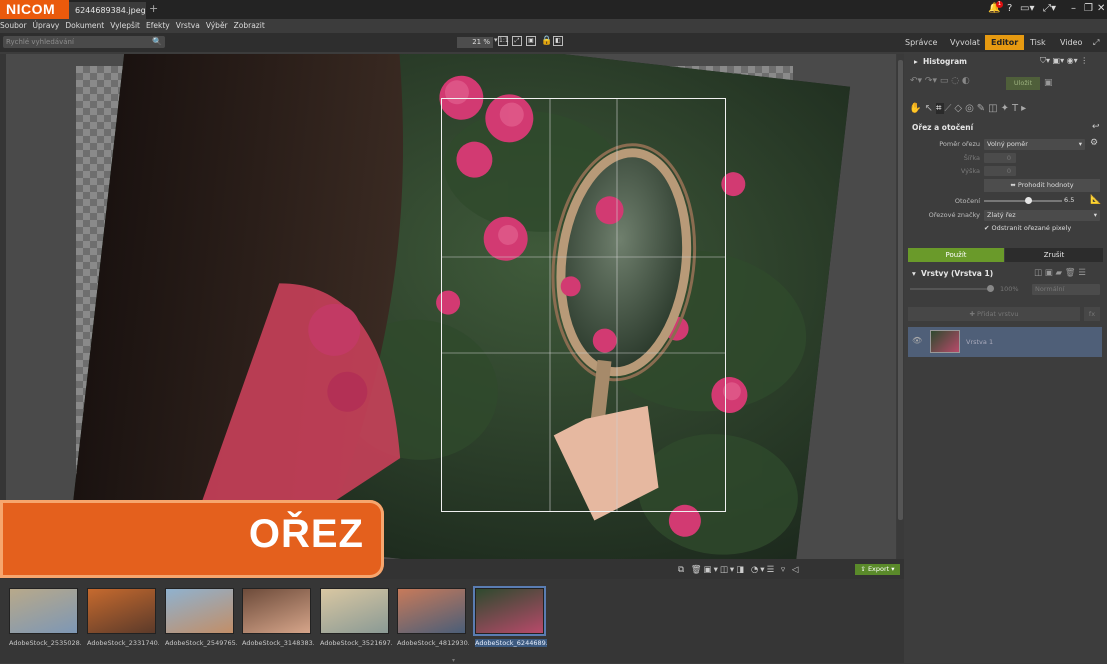 The image size is (1107, 664). I want to click on undo-icon: ↶▾ ↷▾ ▭ ◌ ◐, so click(940, 81).